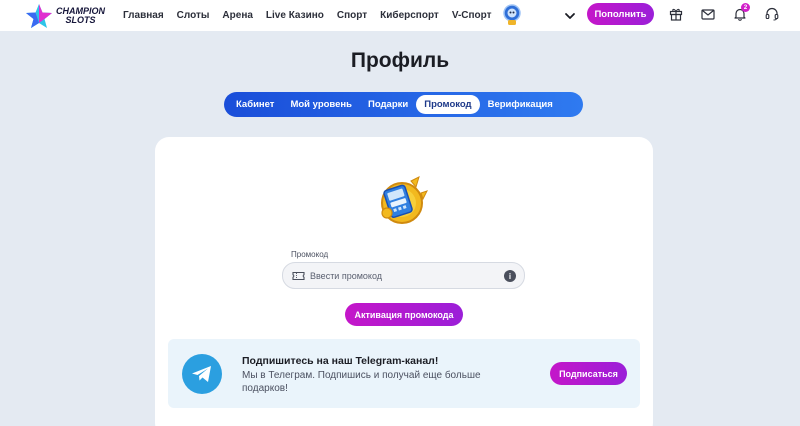 The width and height of the screenshot is (800, 426). I want to click on promo-field-label: Промокод, so click(310, 254).